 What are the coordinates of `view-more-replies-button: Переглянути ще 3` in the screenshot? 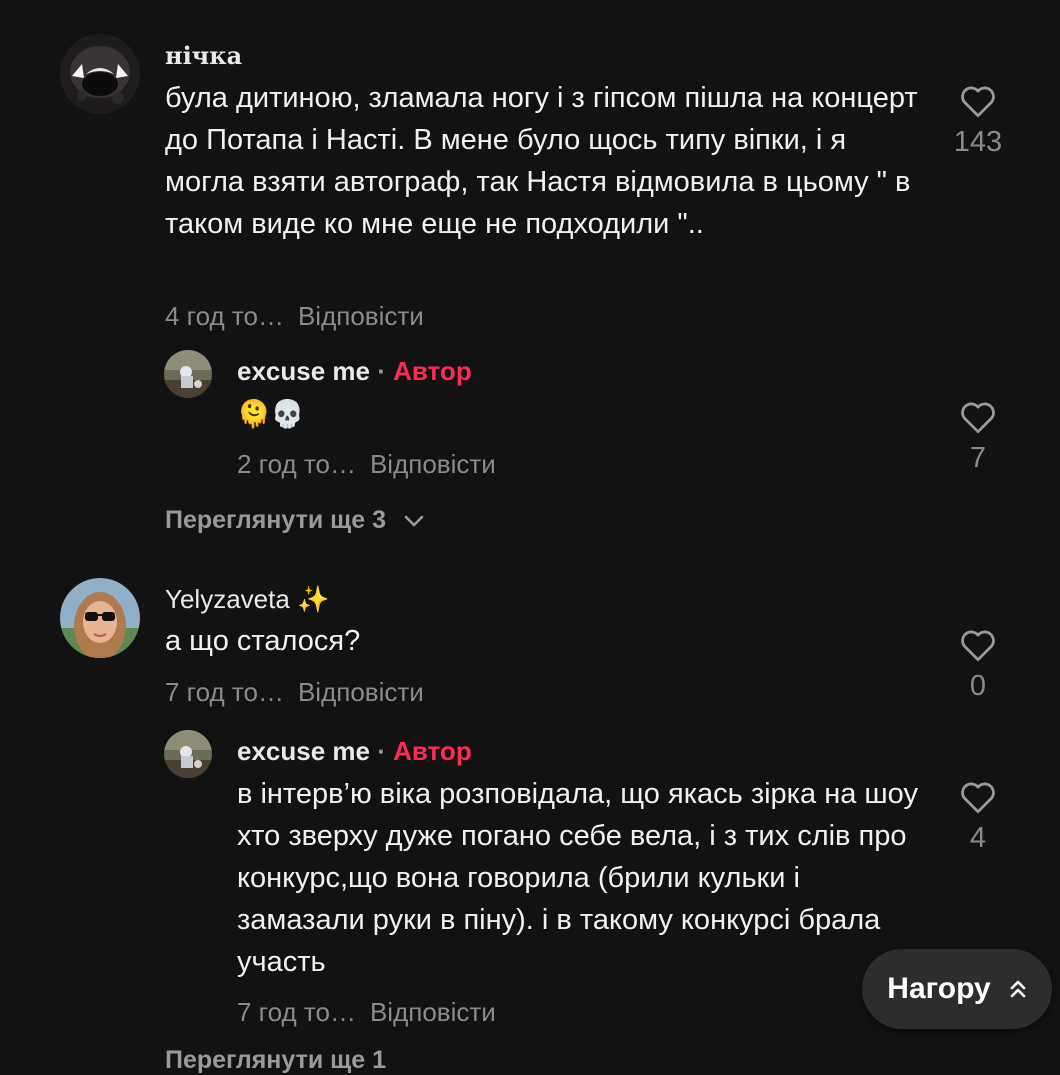 It's located at (295, 520).